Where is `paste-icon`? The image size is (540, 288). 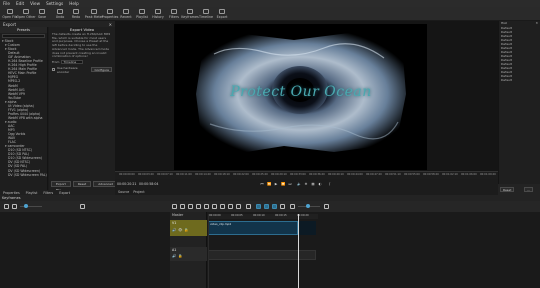 paste-icon is located at coordinates (198, 206).